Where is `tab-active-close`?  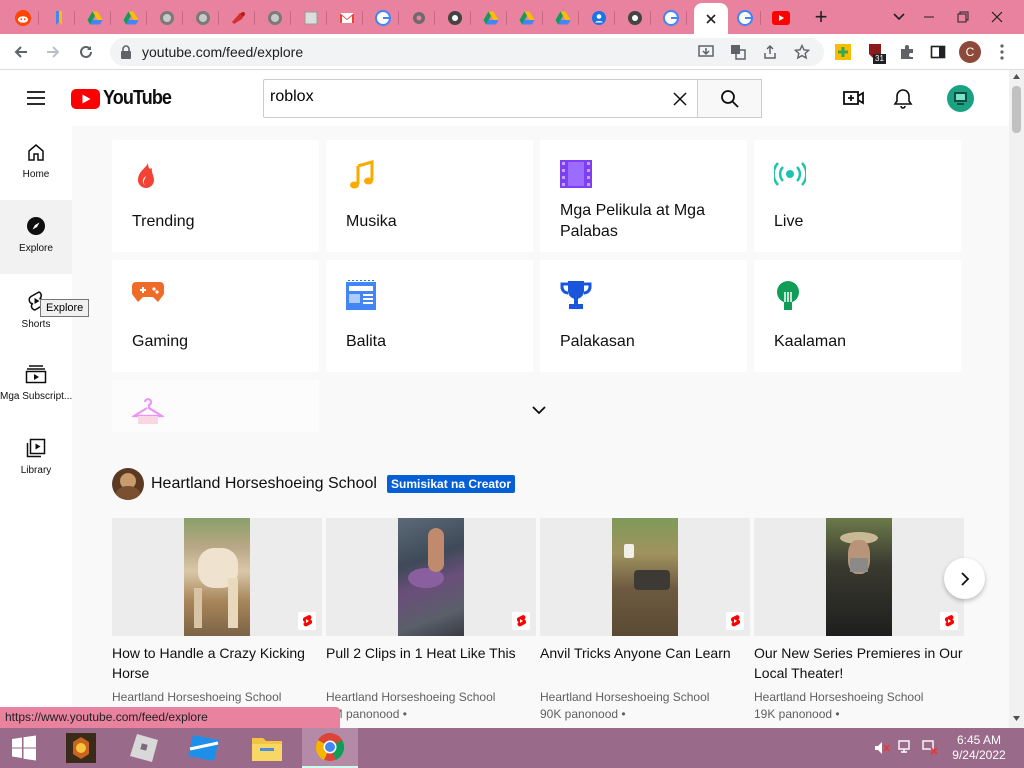
tab-active-close is located at coordinates (711, 18).